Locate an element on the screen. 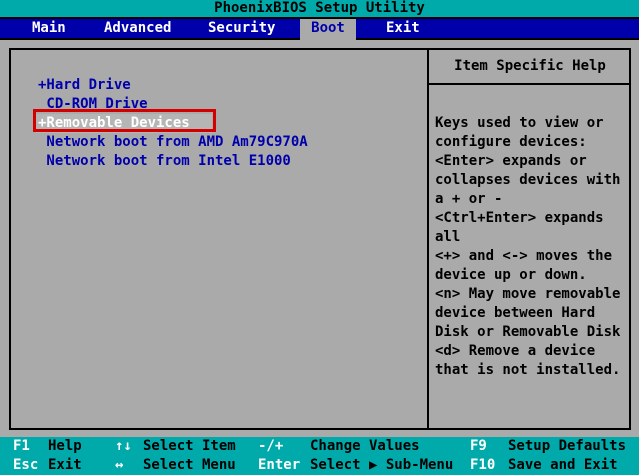  key-updown-icon: ↑↓ is located at coordinates (123, 446).